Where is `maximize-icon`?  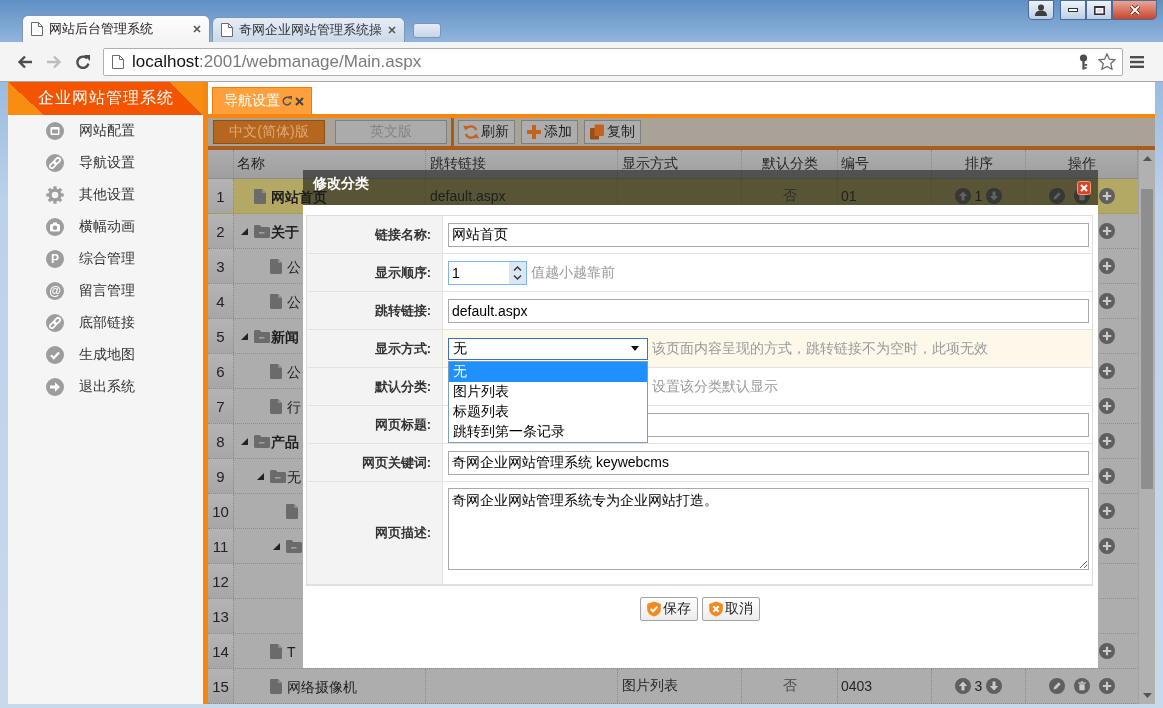 maximize-icon is located at coordinates (1099, 10).